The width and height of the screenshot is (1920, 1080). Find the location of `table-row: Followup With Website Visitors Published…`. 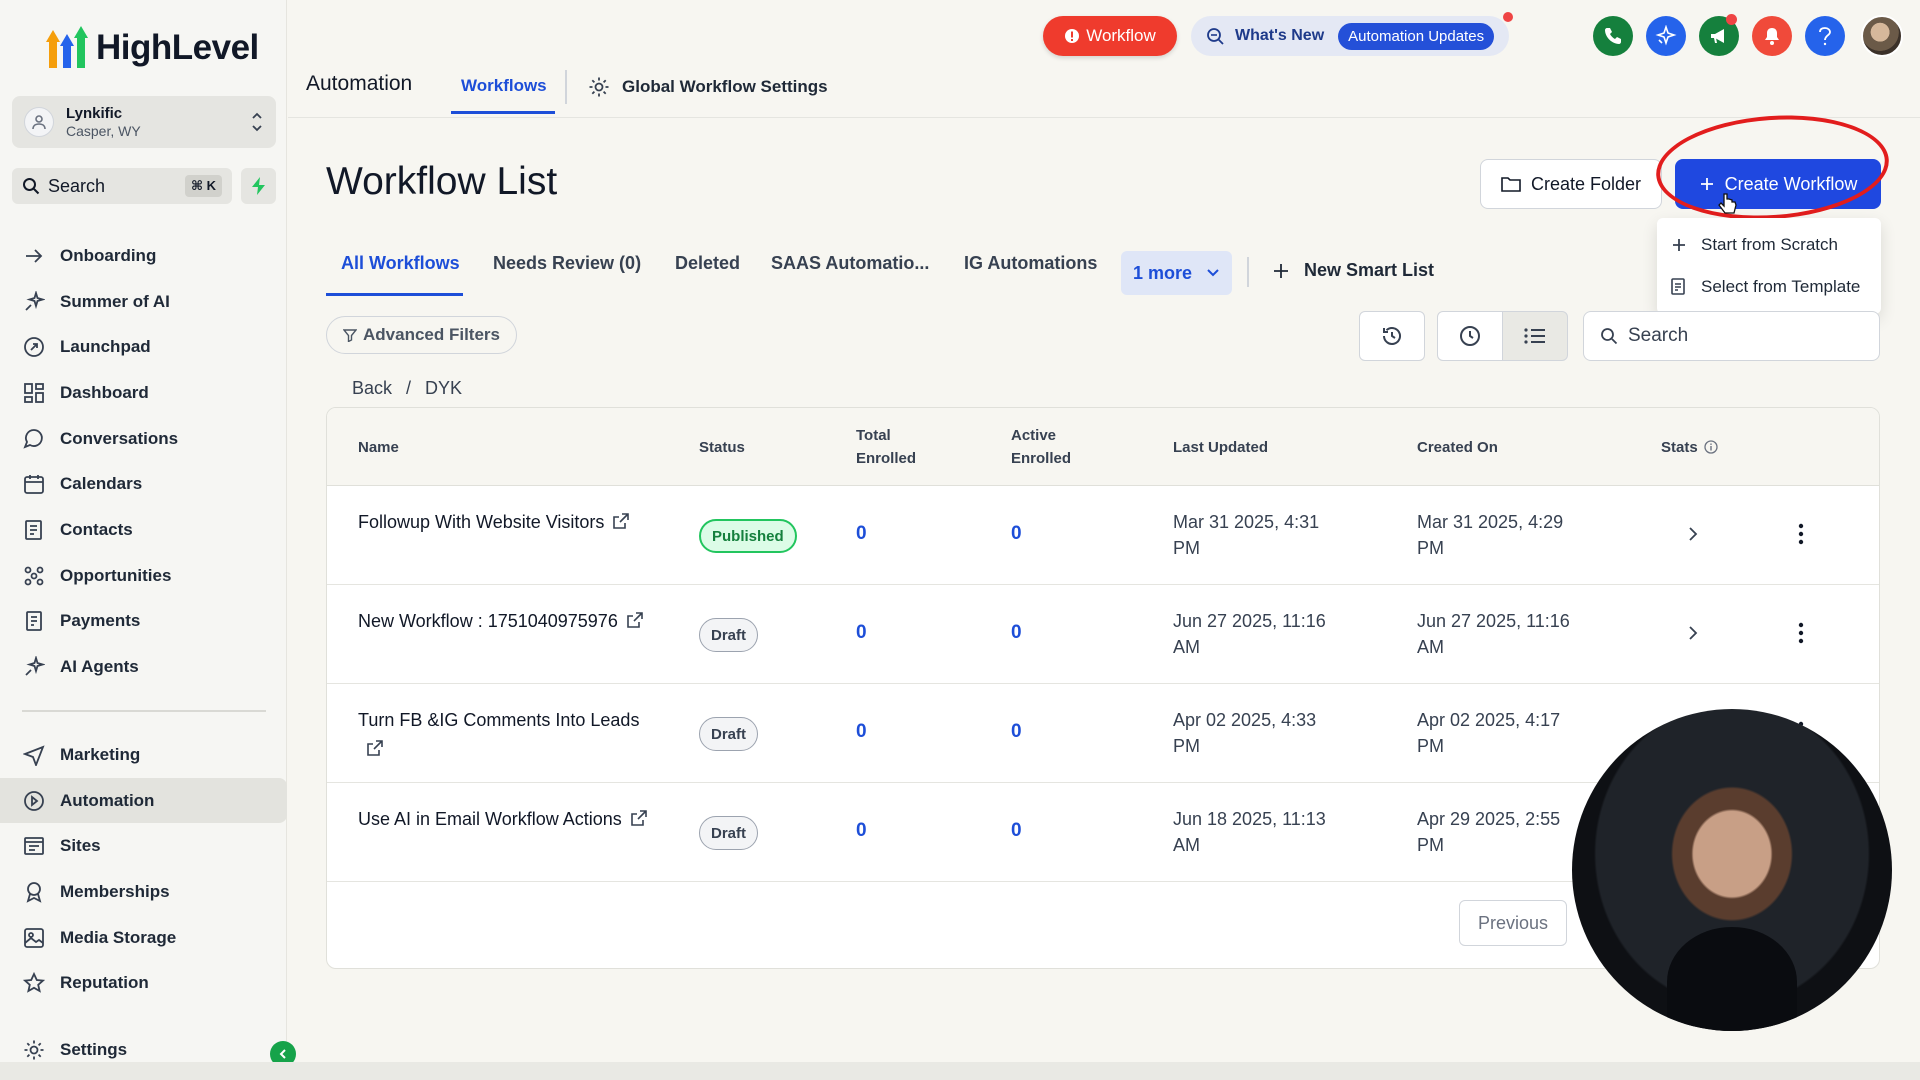

table-row: Followup With Website Visitors Published… is located at coordinates (1103, 535).